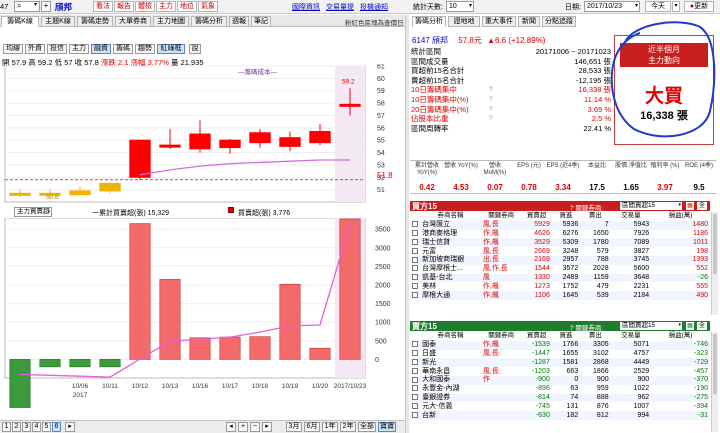 This screenshot has width=720, height=433. I want to click on stat-days-select: 10 ▾, so click(460, 6).